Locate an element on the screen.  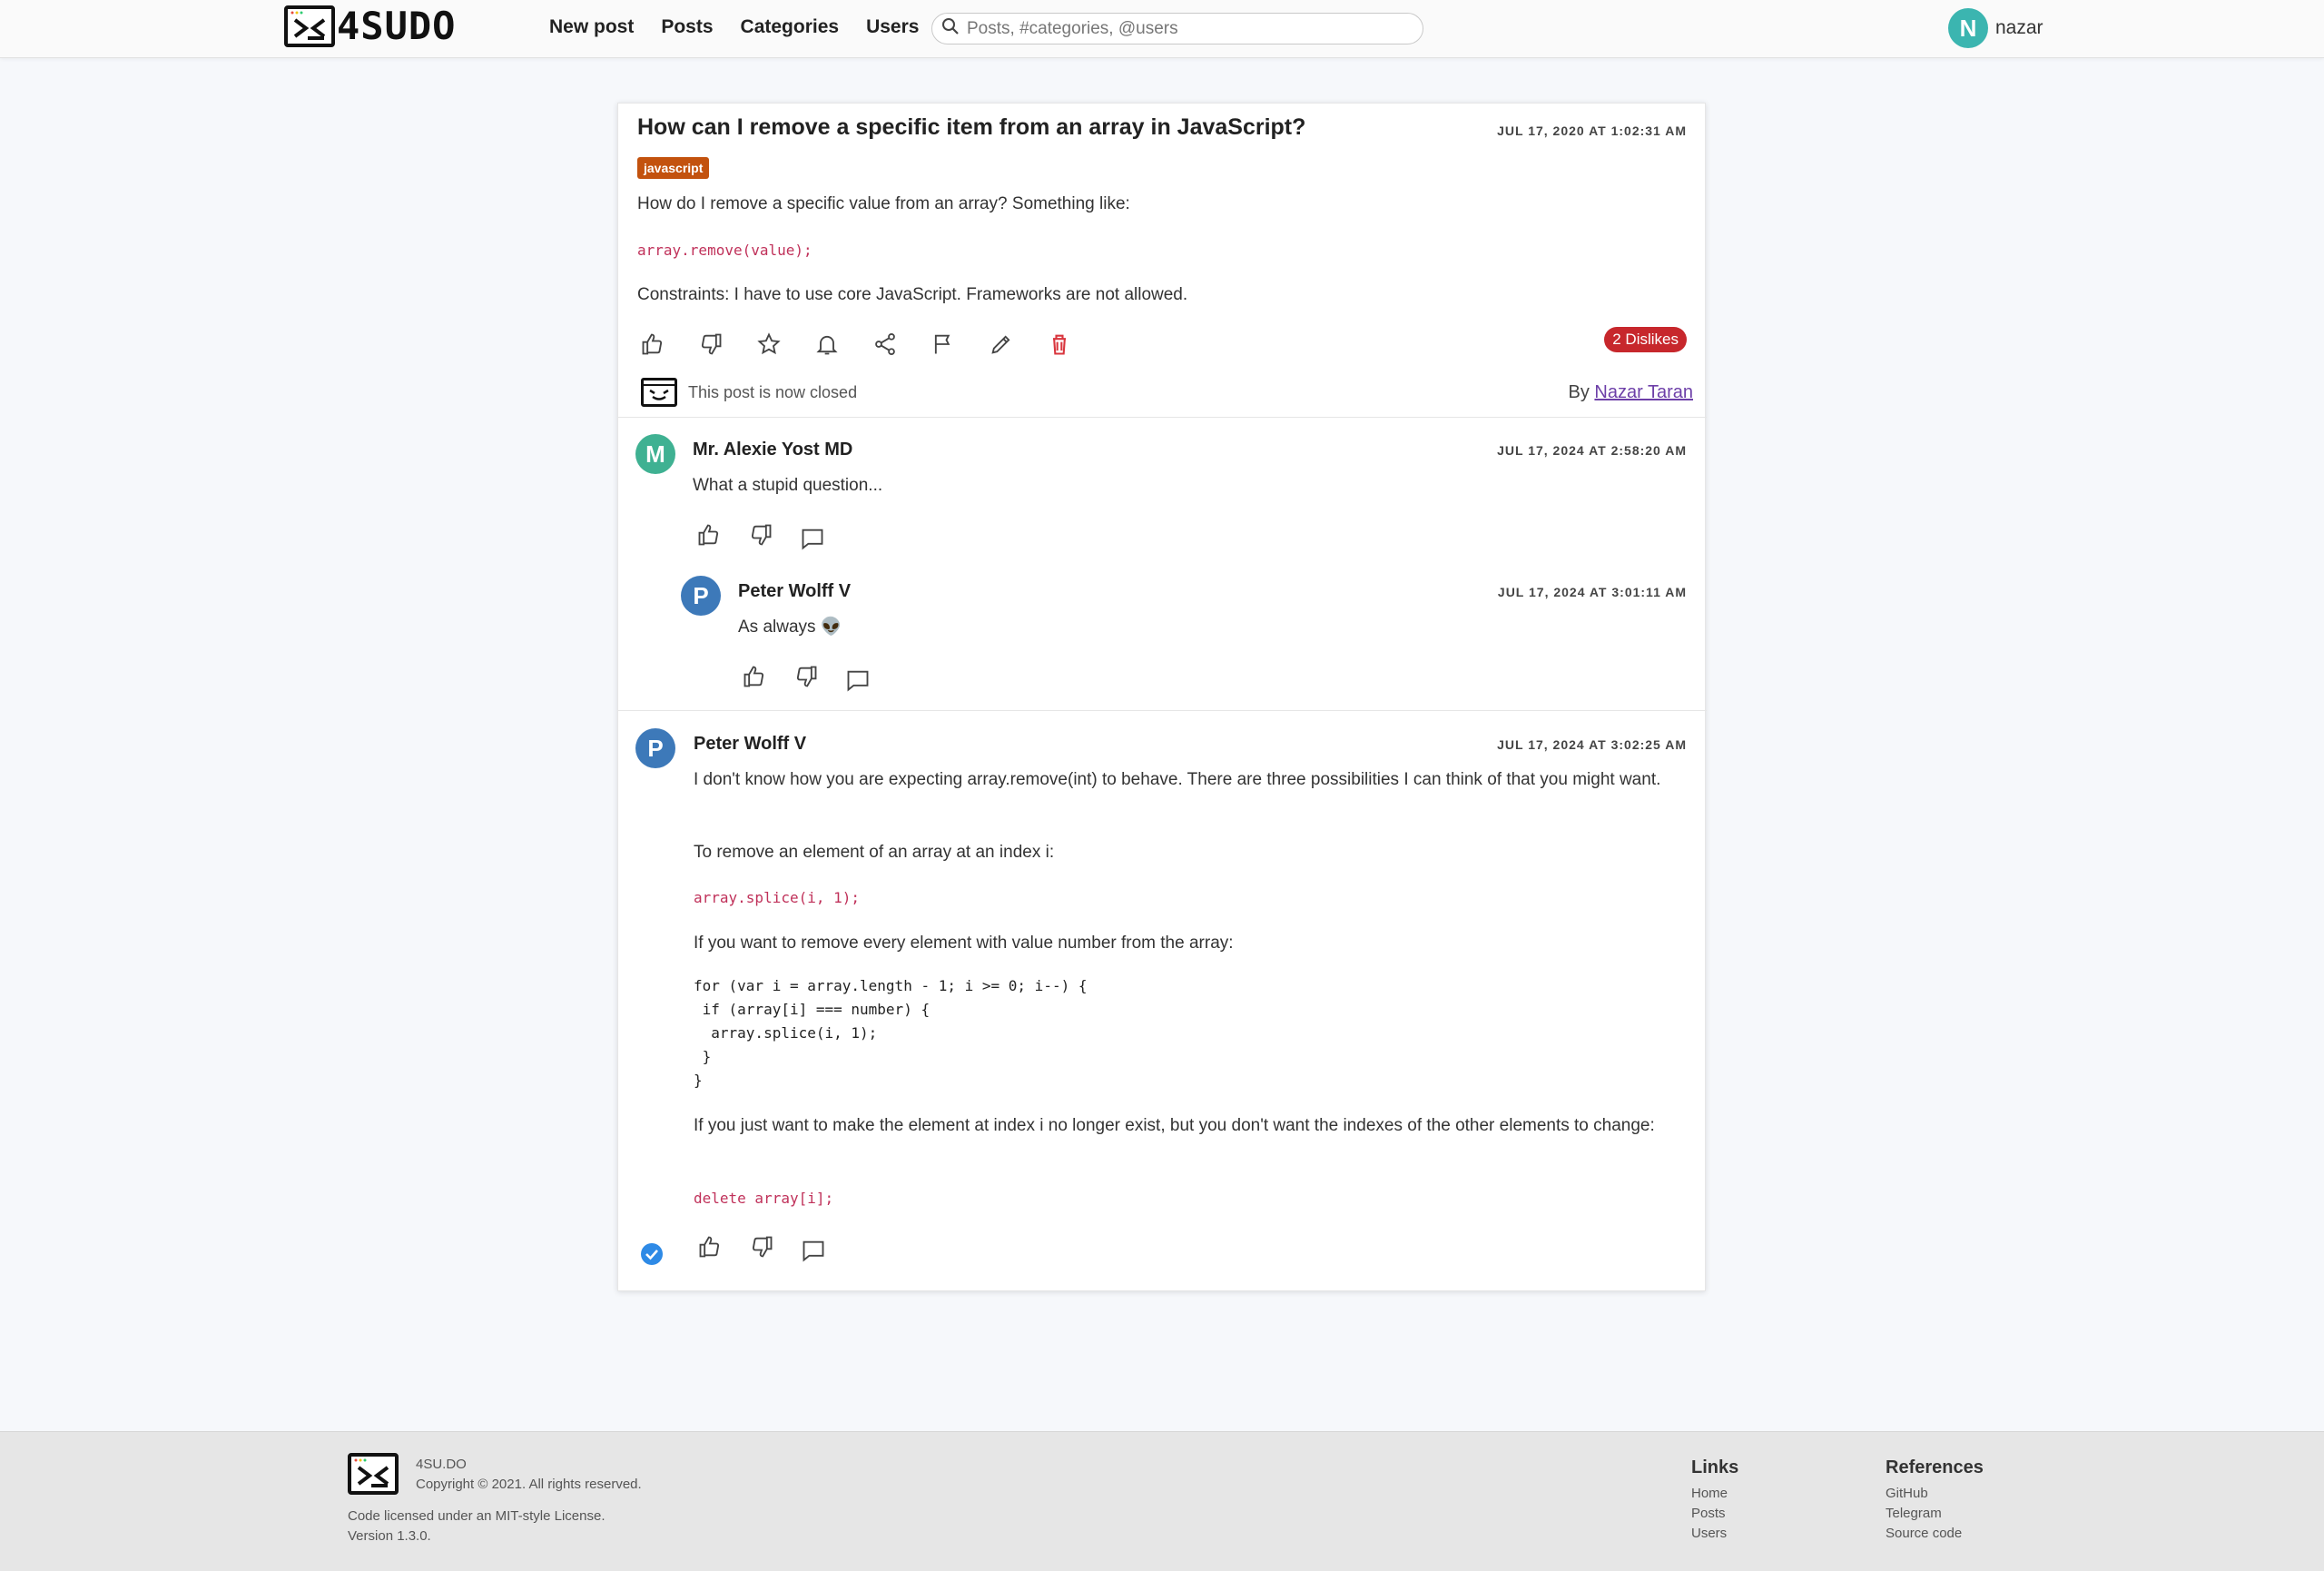
post-actions is located at coordinates (856, 344).